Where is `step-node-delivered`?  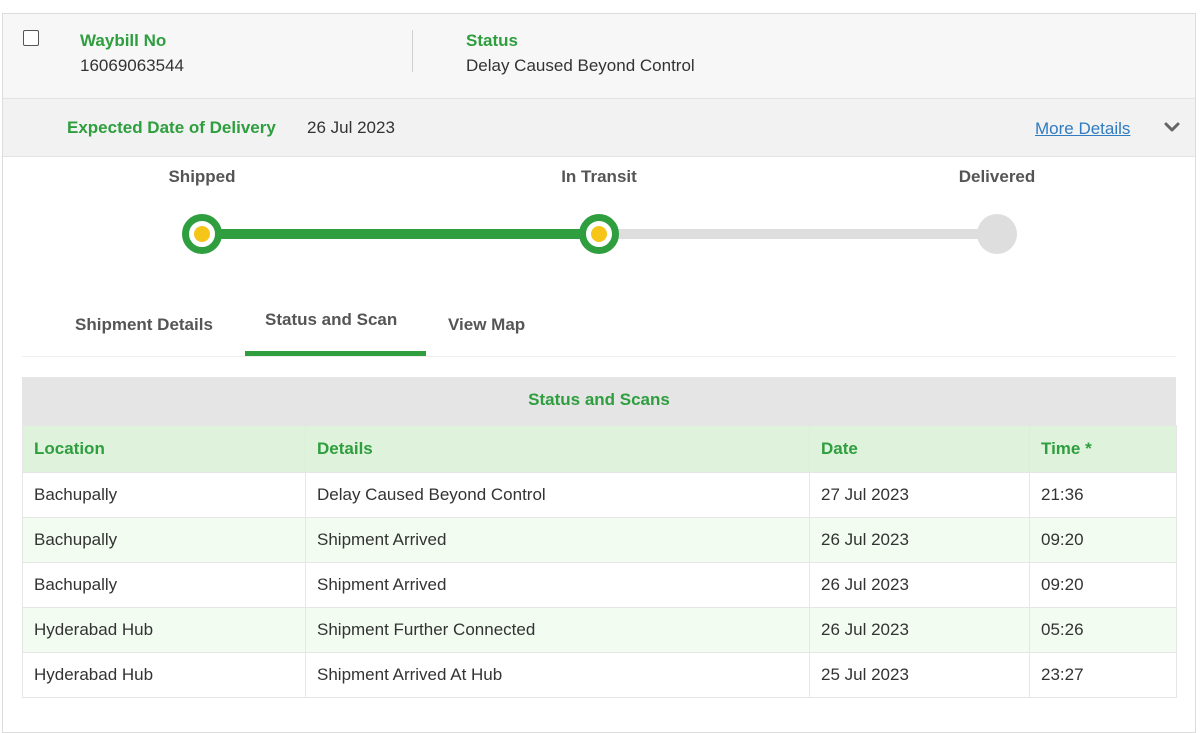
step-node-delivered is located at coordinates (997, 234).